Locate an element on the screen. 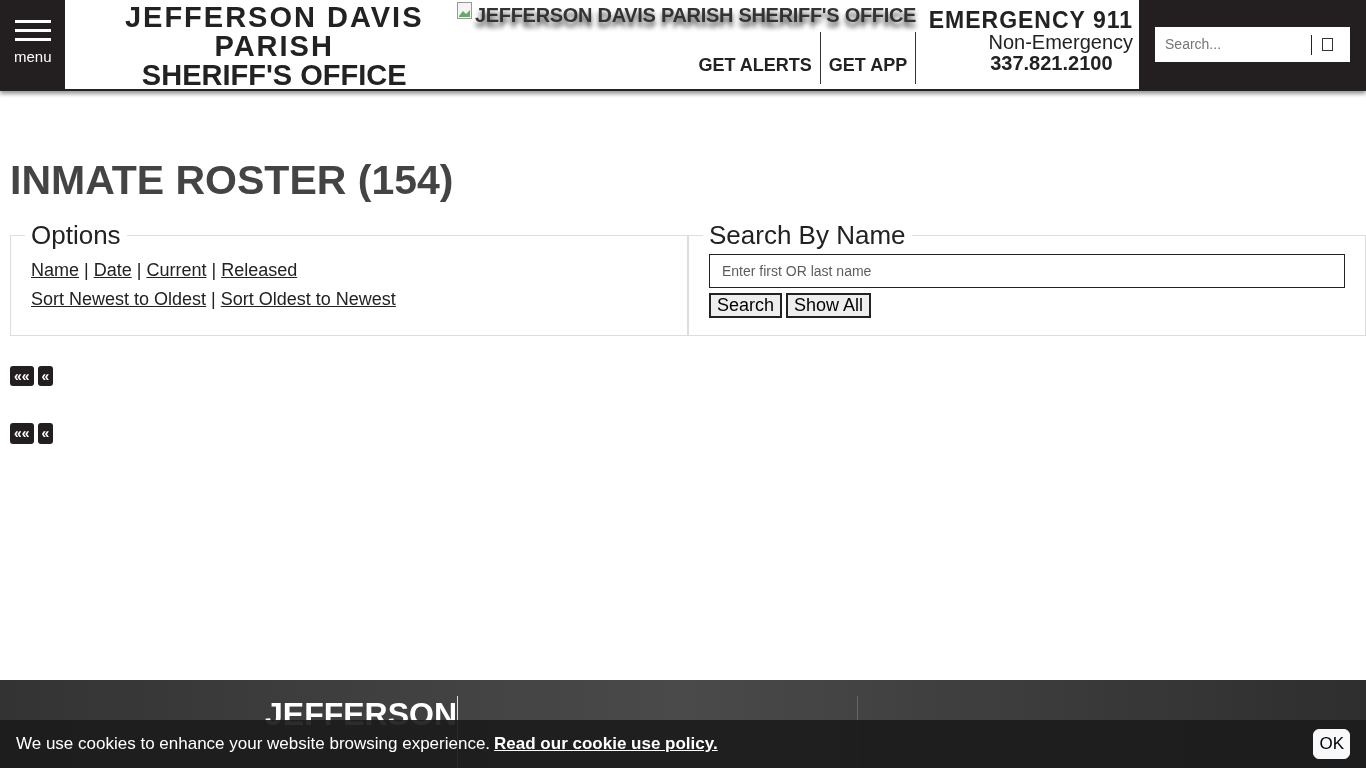  option-link: Released is located at coordinates (259, 269).